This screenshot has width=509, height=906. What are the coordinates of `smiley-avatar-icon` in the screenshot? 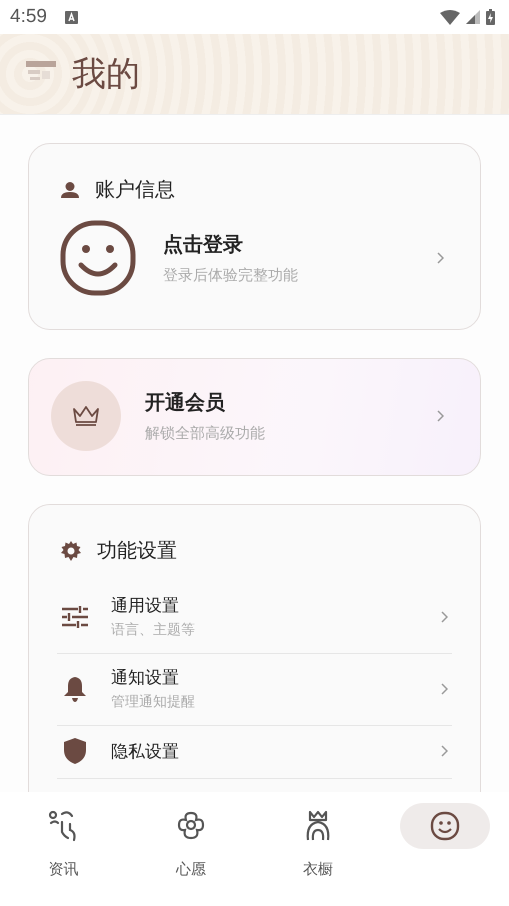 It's located at (98, 258).